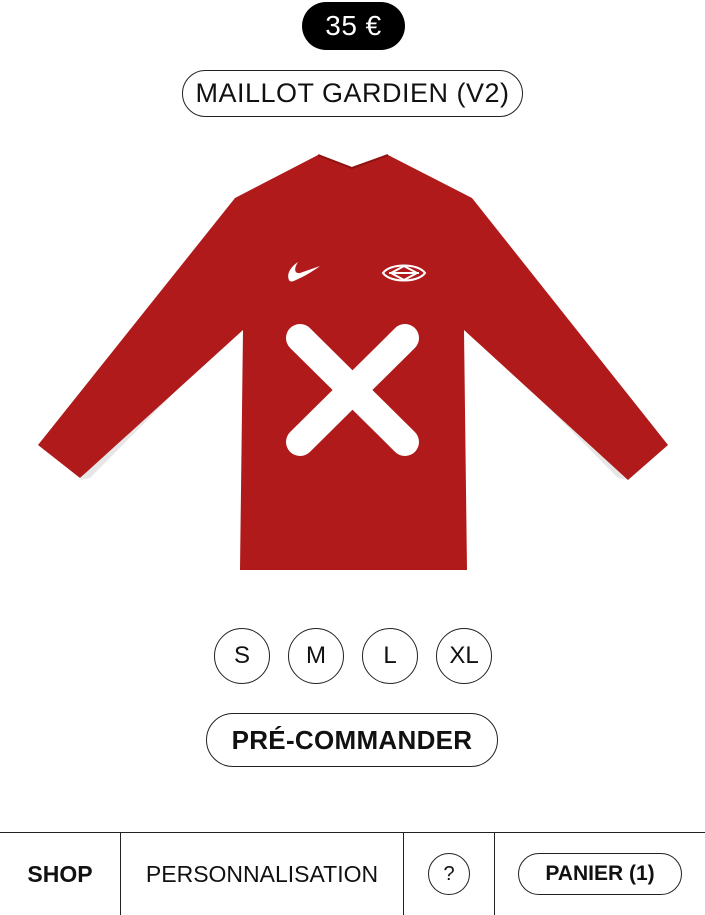 Image resolution: width=705 pixels, height=915 pixels. I want to click on nav-cart: PANIER (1), so click(600, 874).